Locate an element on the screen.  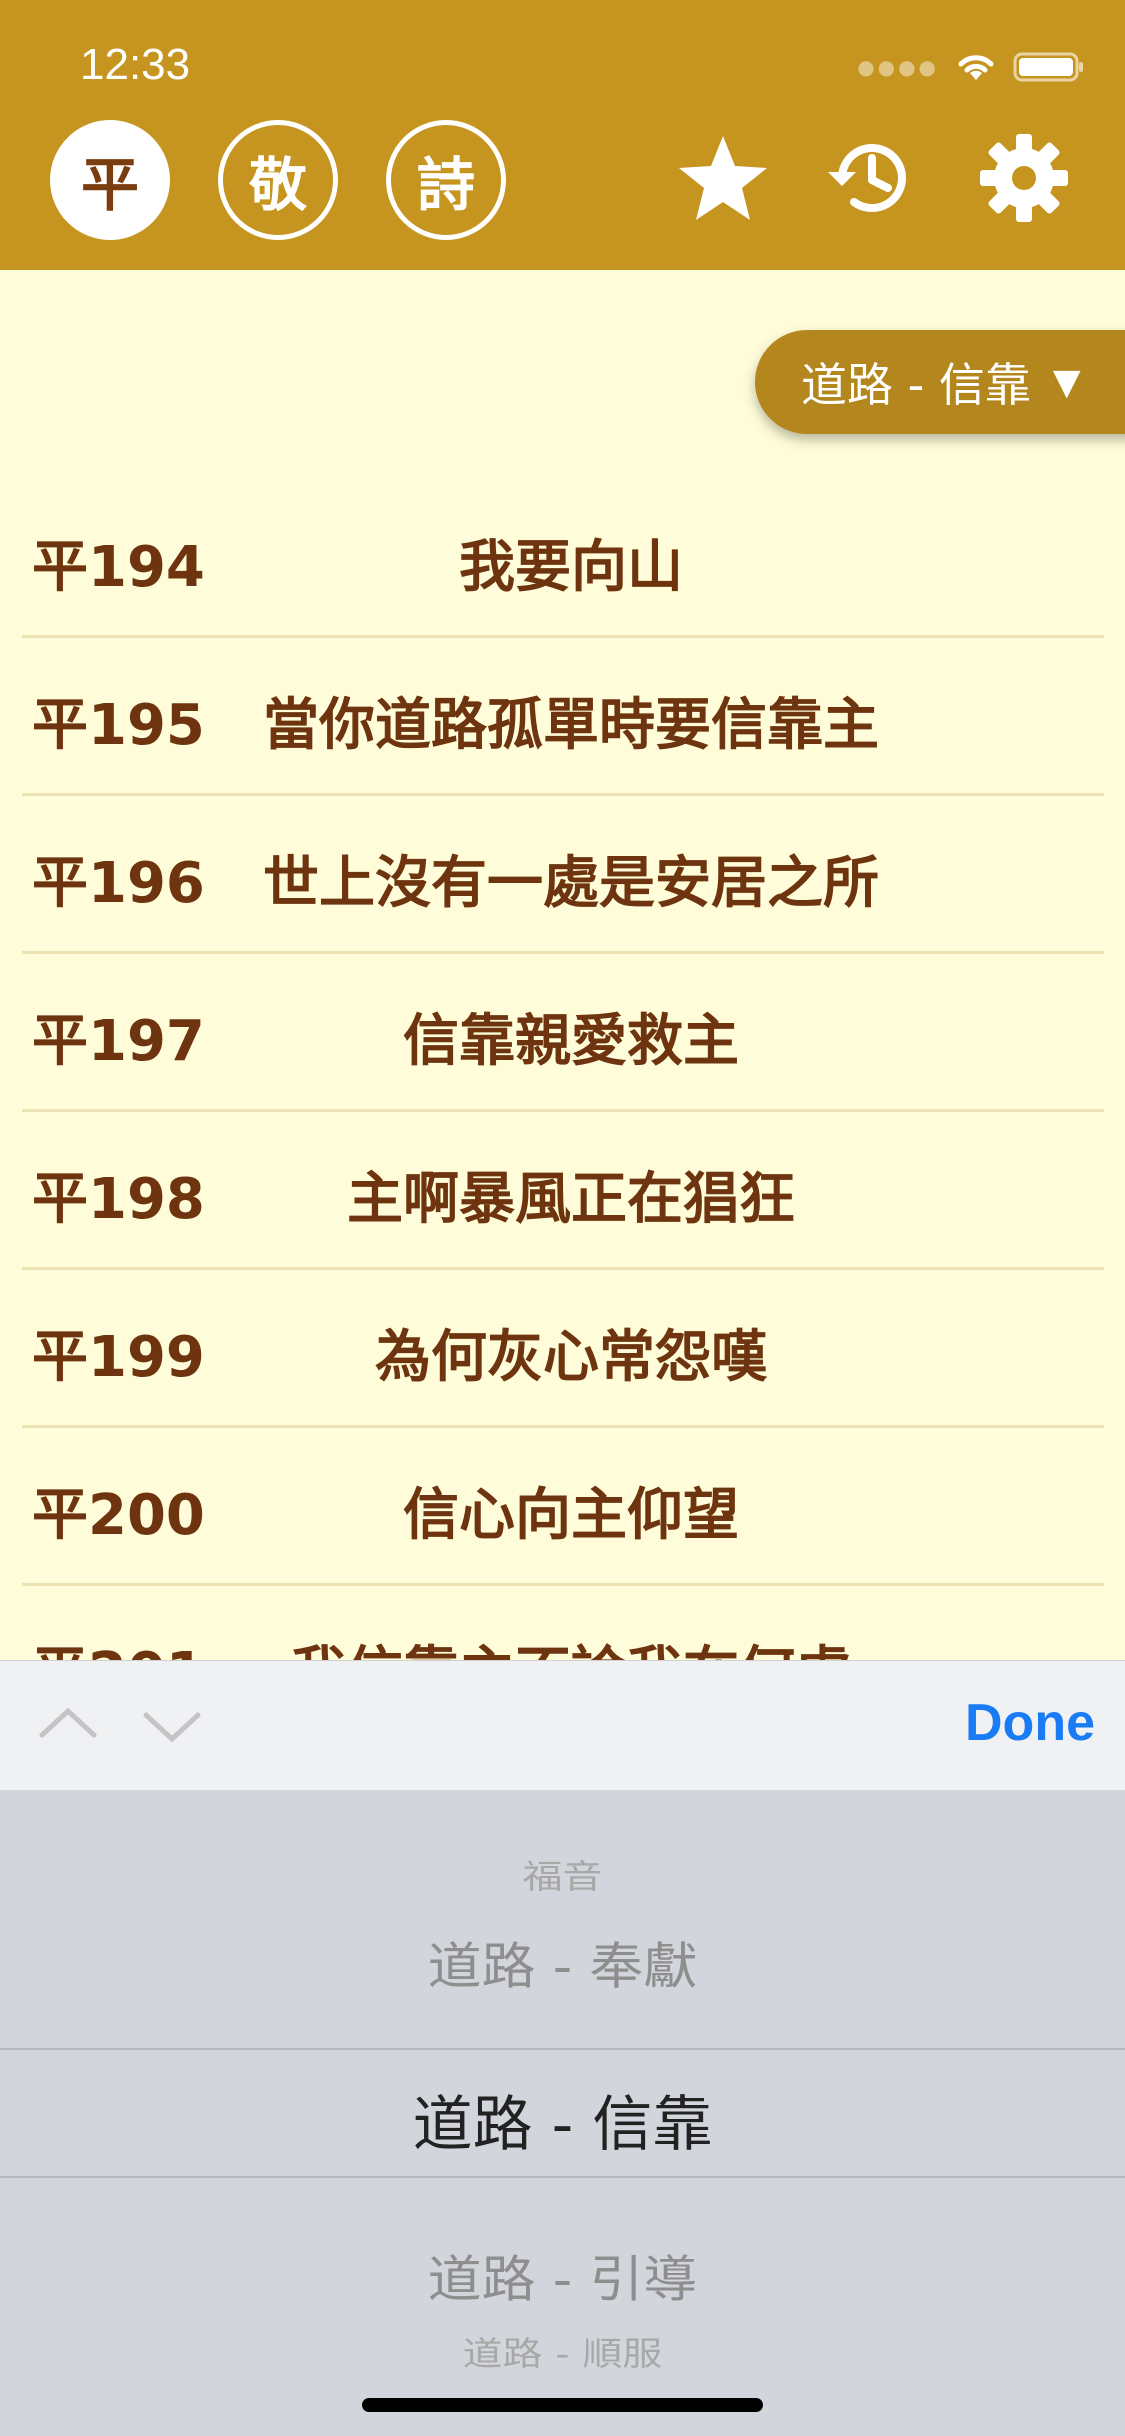
app-header: 12:33 ●●●● 平 敬 詩 is located at coordinates (562, 135).